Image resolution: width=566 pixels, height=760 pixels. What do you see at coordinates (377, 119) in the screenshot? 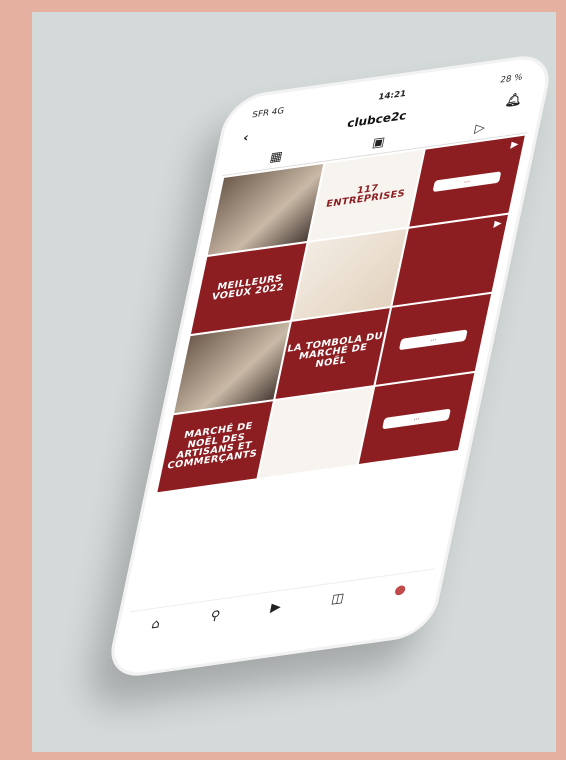
I see `username-title: clubce2c` at bounding box center [377, 119].